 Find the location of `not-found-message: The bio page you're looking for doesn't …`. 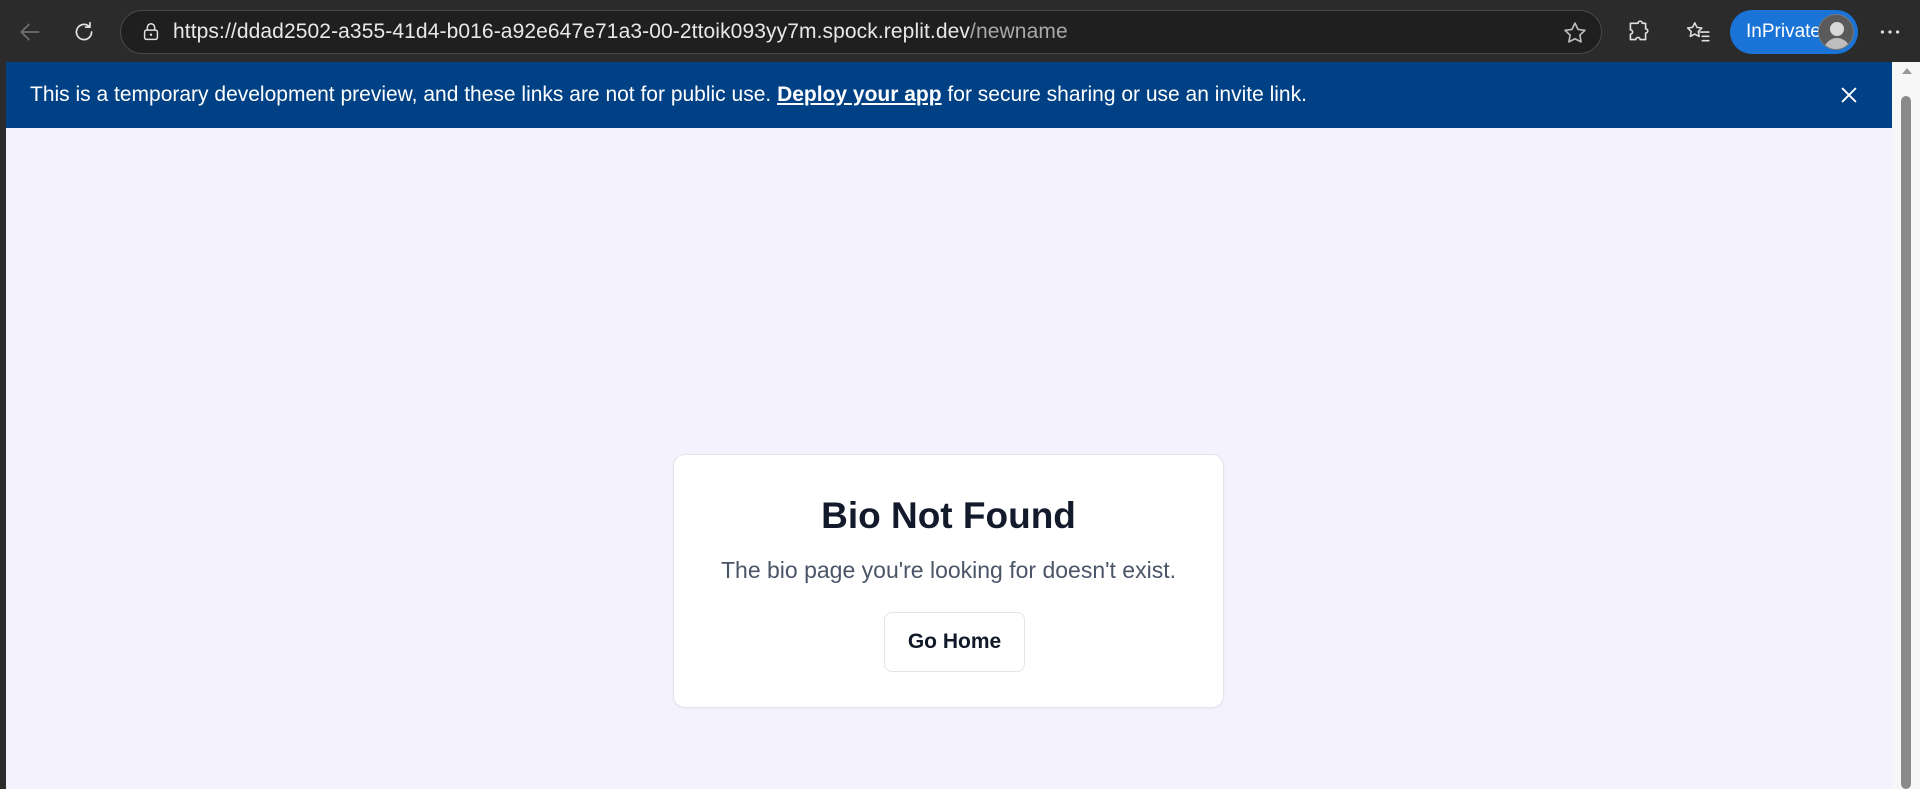

not-found-message: The bio page you're looking for doesn't … is located at coordinates (948, 570).